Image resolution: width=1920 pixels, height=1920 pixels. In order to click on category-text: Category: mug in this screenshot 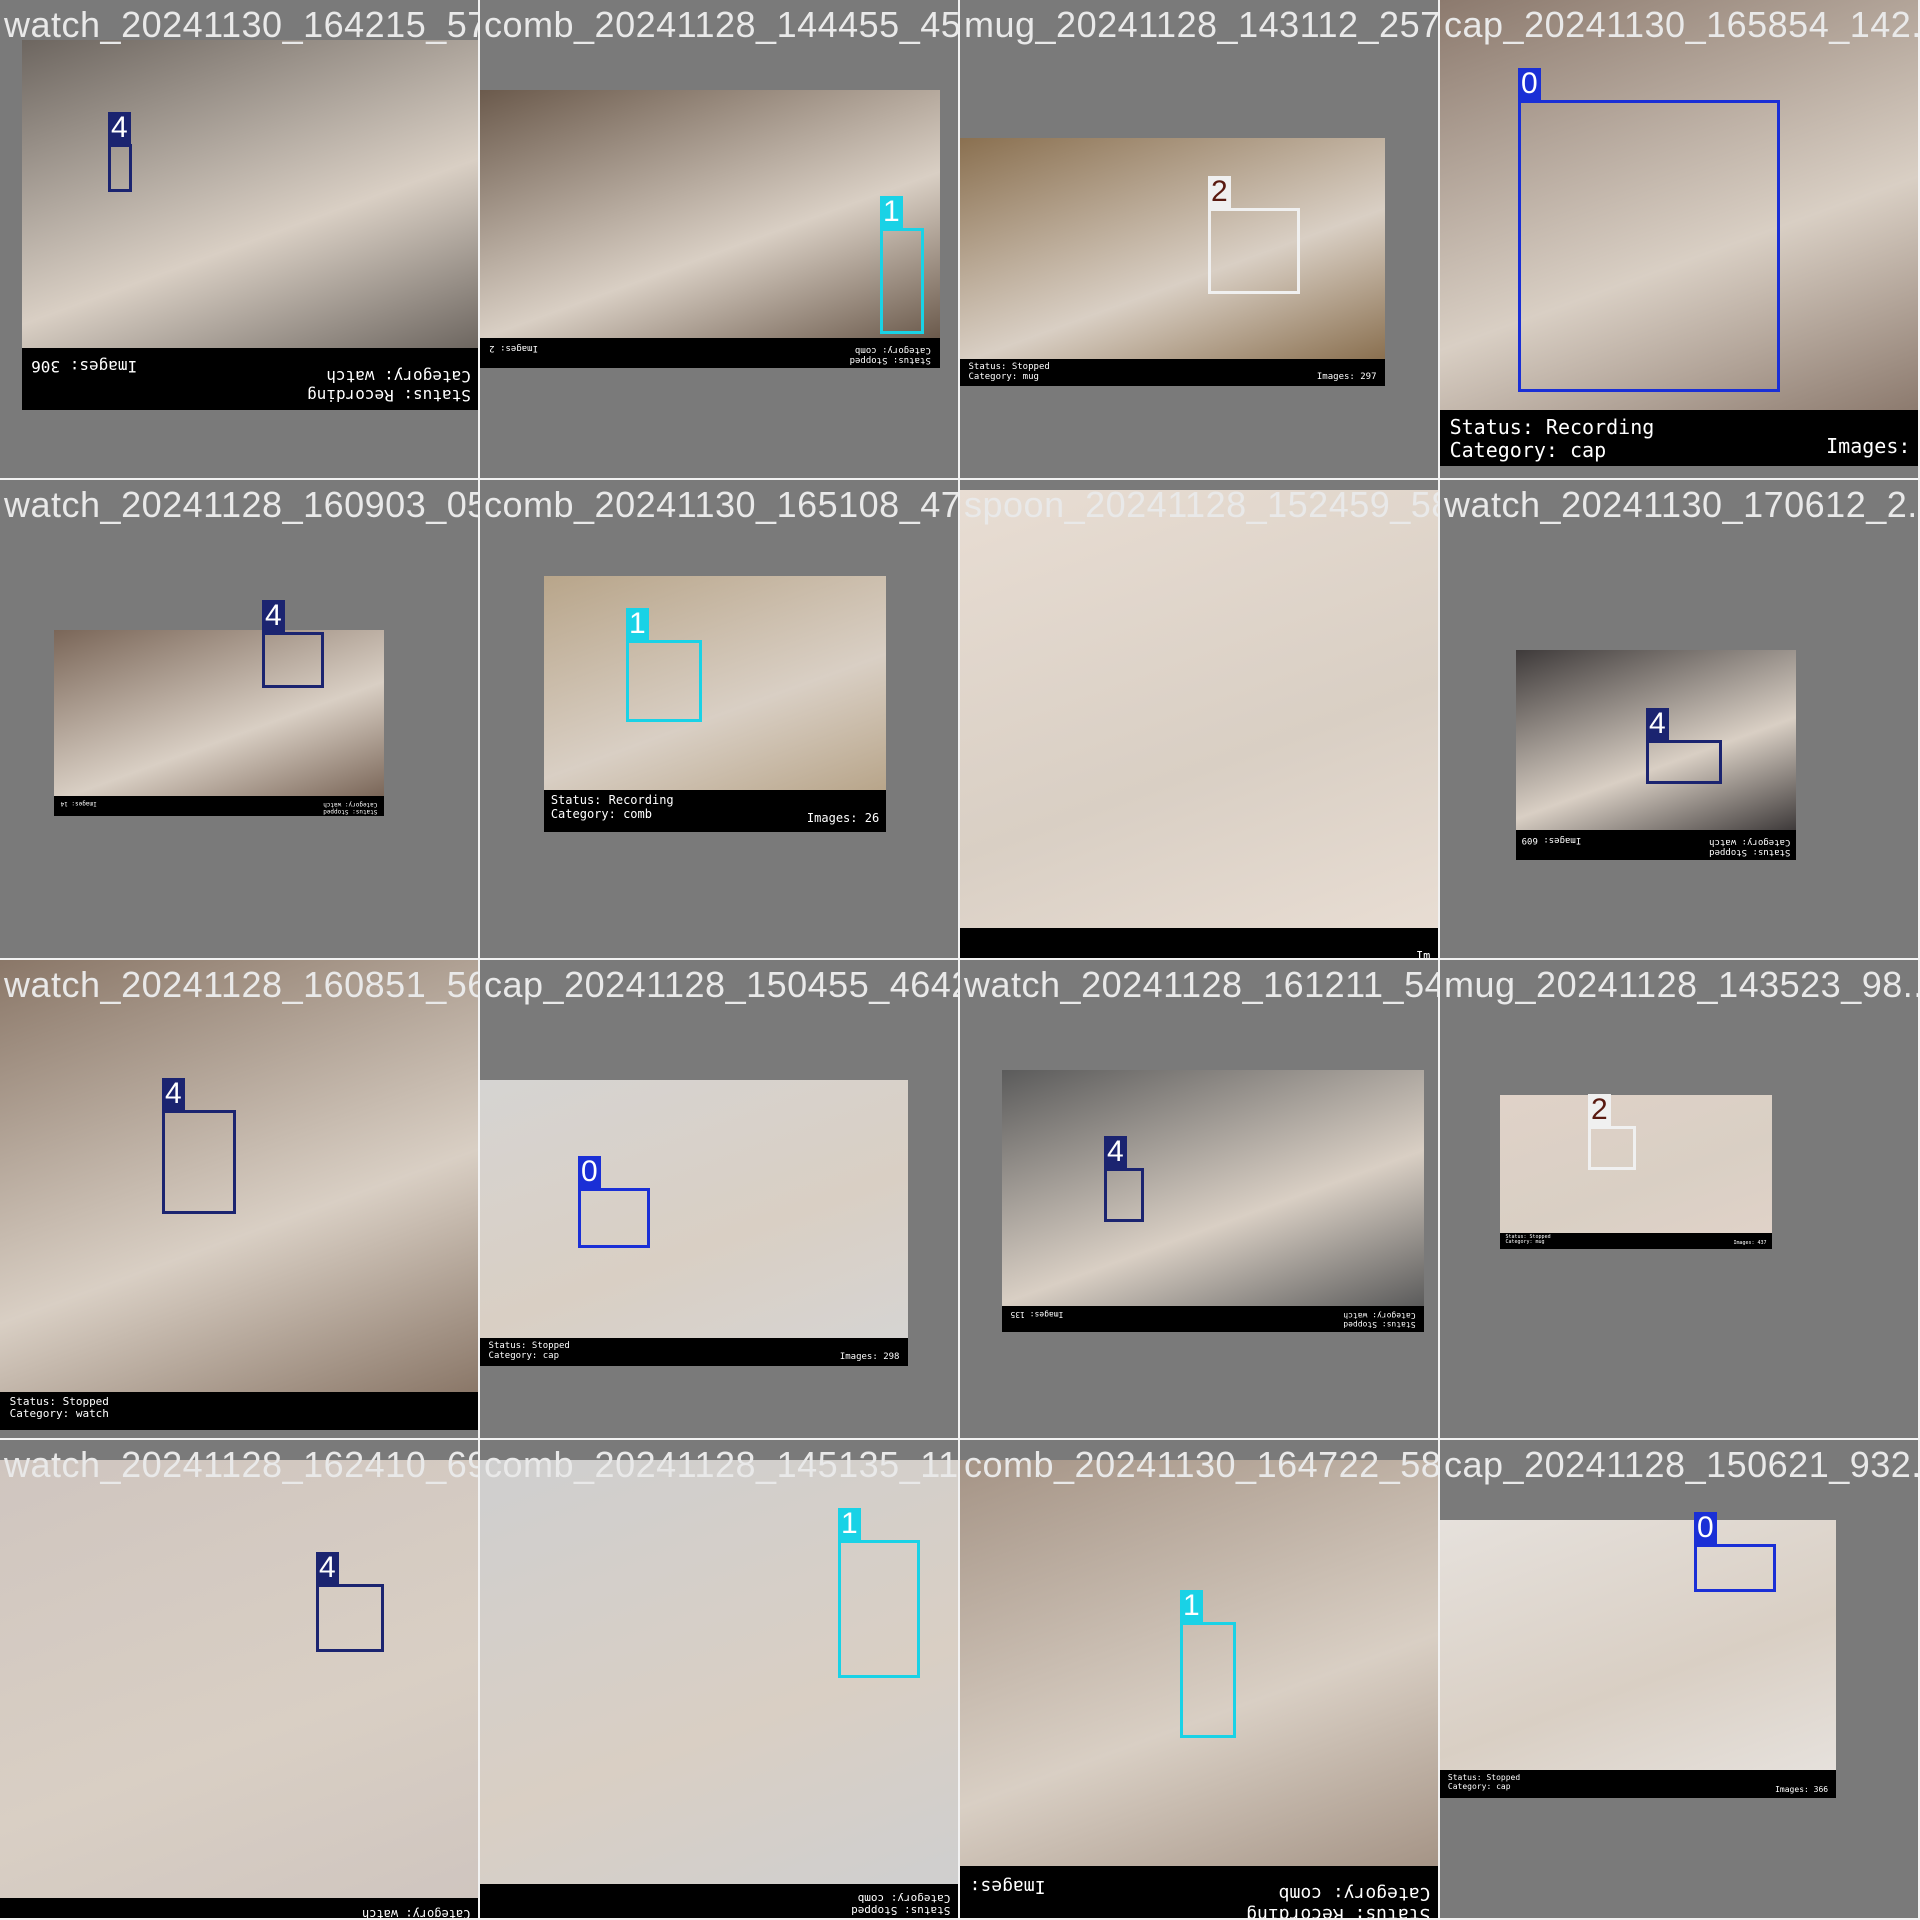, I will do `click(1525, 1242)`.